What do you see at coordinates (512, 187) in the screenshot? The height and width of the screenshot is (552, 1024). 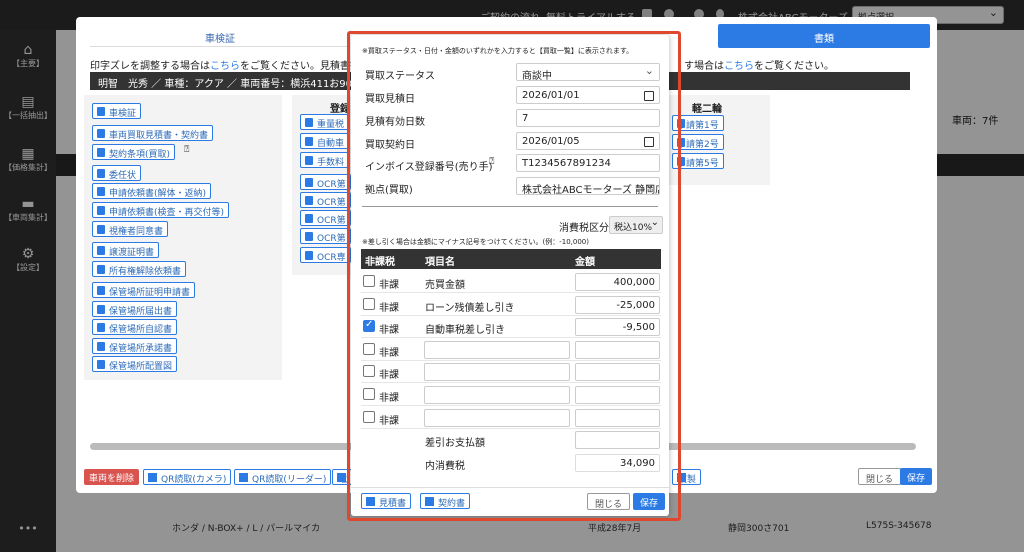 I see `field-store: 拠点(買取) 株式会社ABCモーターズ 静岡店` at bounding box center [512, 187].